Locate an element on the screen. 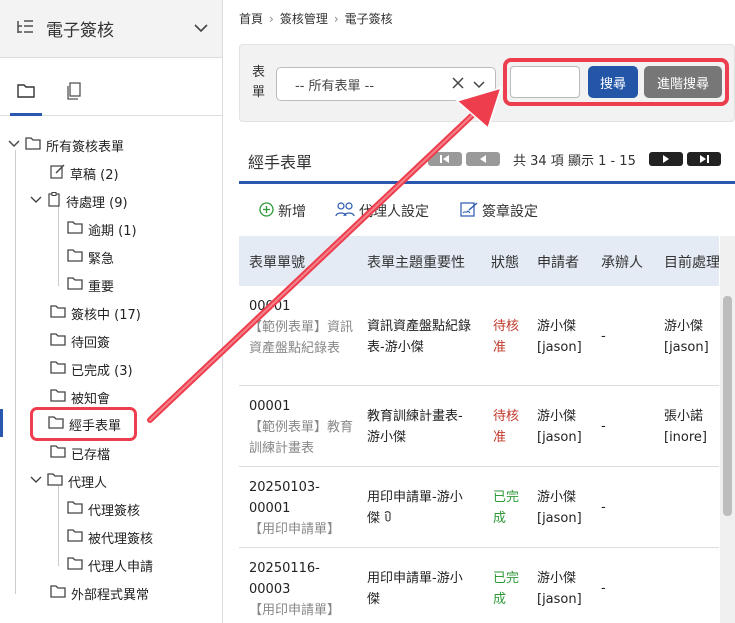 Image resolution: width=735 pixels, height=623 pixels. tree-node-label: 簽核中 (17) is located at coordinates (106, 315).